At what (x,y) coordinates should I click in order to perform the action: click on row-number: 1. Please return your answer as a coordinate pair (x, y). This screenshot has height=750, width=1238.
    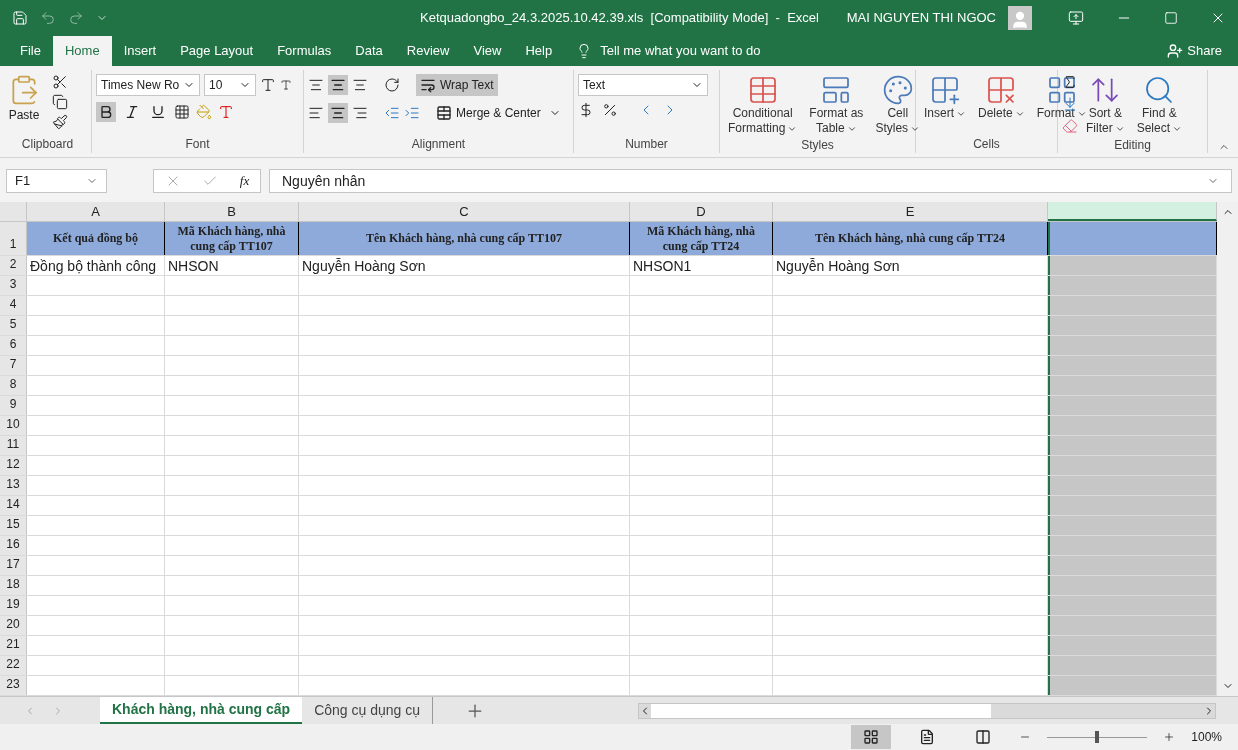
    Looking at the image, I should click on (13, 238).